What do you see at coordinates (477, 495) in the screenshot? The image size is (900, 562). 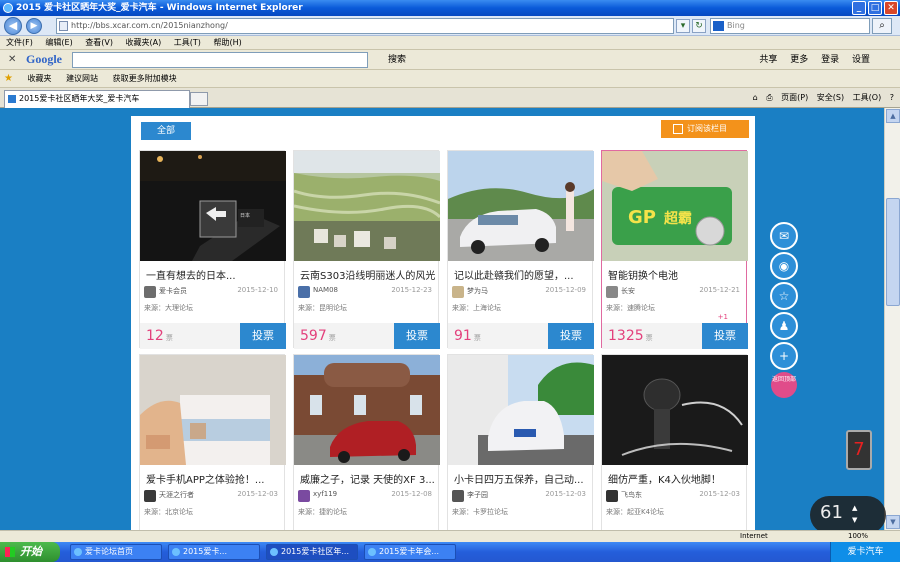 I see `post-user: 李子园` at bounding box center [477, 495].